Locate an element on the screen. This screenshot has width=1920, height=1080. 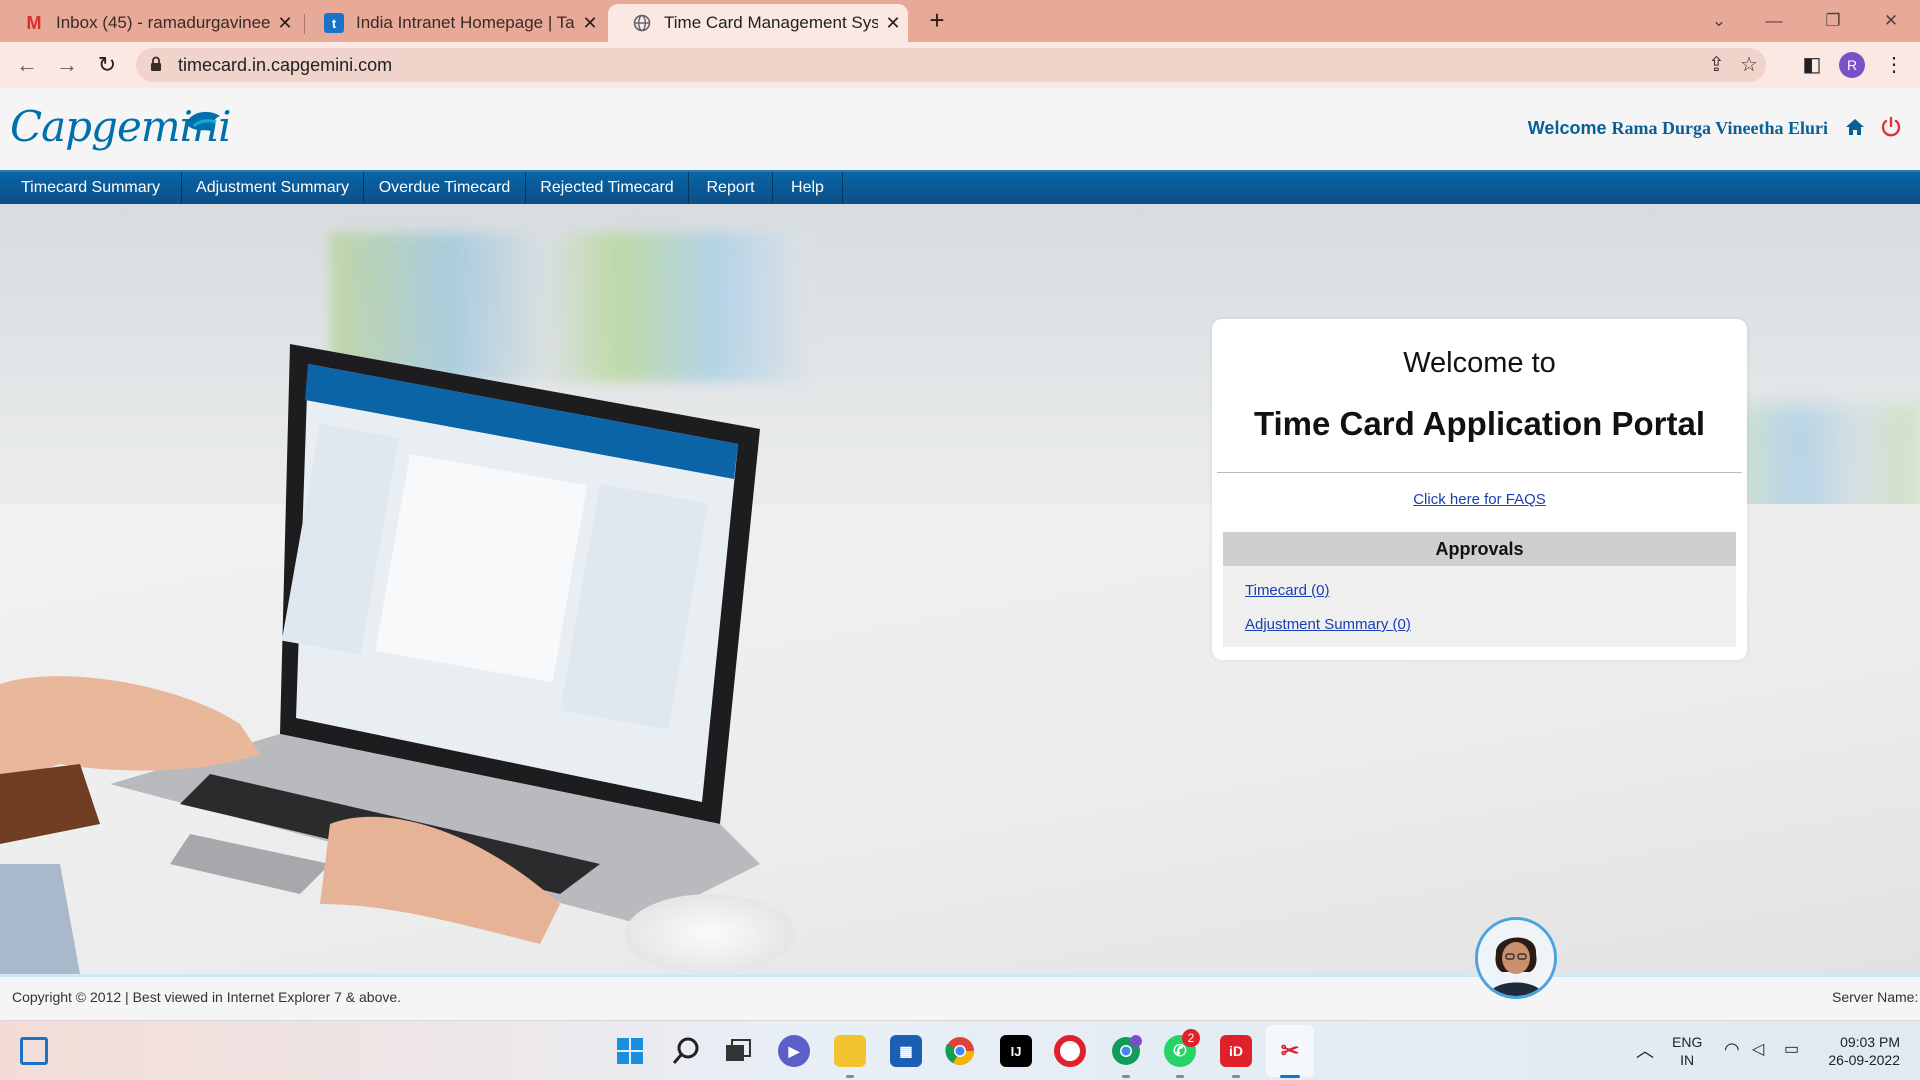
nav-timecard-summary: Timecard Summary is located at coordinates (91, 188).